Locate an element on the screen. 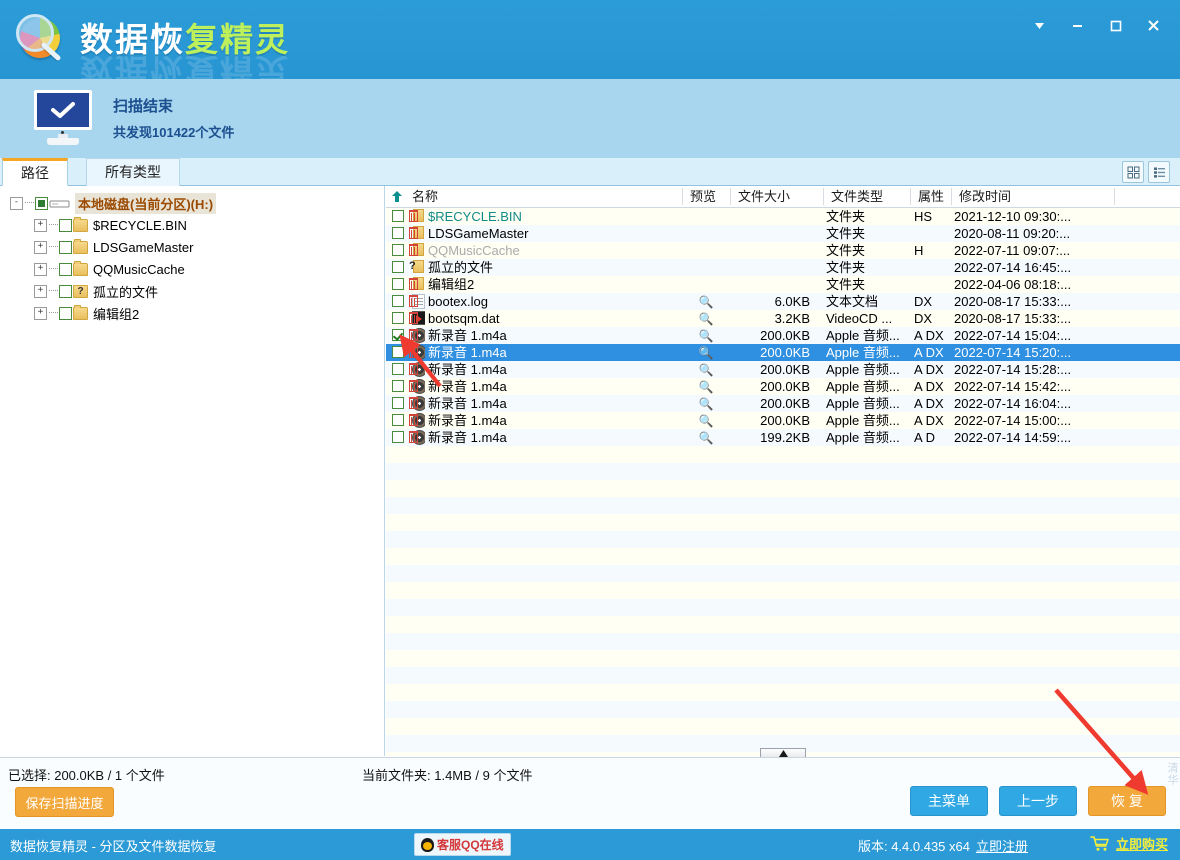 The image size is (1180, 860). previous-step-button: 上一步 is located at coordinates (1038, 801).